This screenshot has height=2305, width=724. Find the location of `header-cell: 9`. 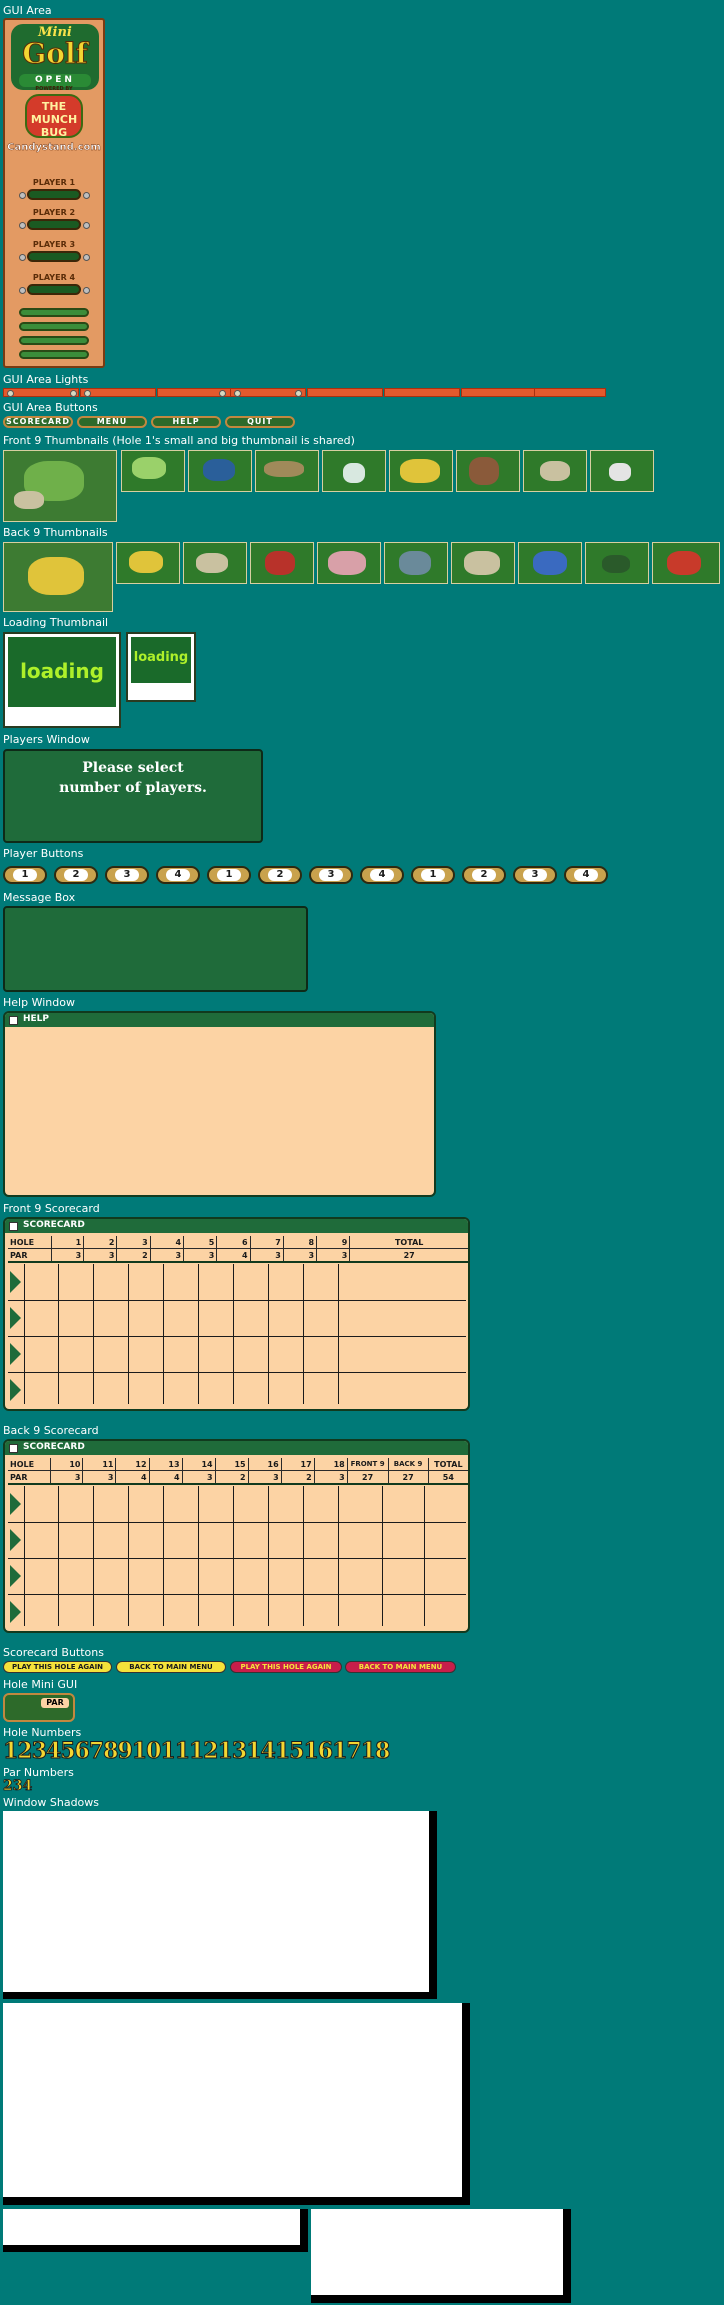

header-cell: 9 is located at coordinates (333, 1242).